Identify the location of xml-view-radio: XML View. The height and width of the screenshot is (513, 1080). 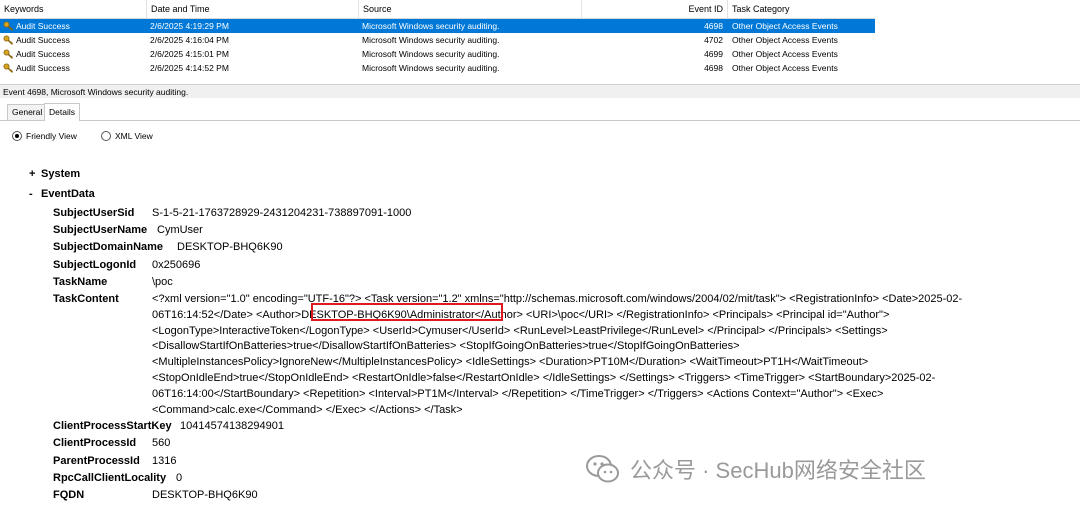
(127, 136).